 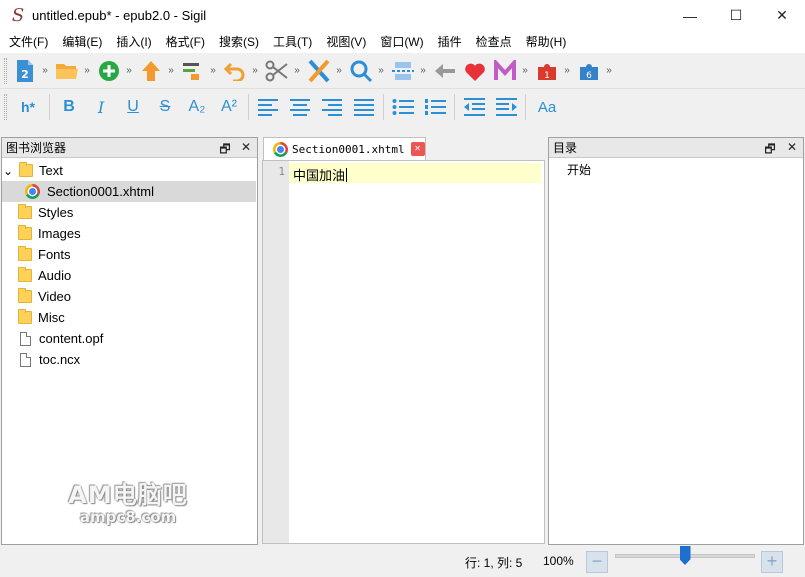 What do you see at coordinates (129, 212) in the screenshot?
I see `tree-folder-styles: Styles` at bounding box center [129, 212].